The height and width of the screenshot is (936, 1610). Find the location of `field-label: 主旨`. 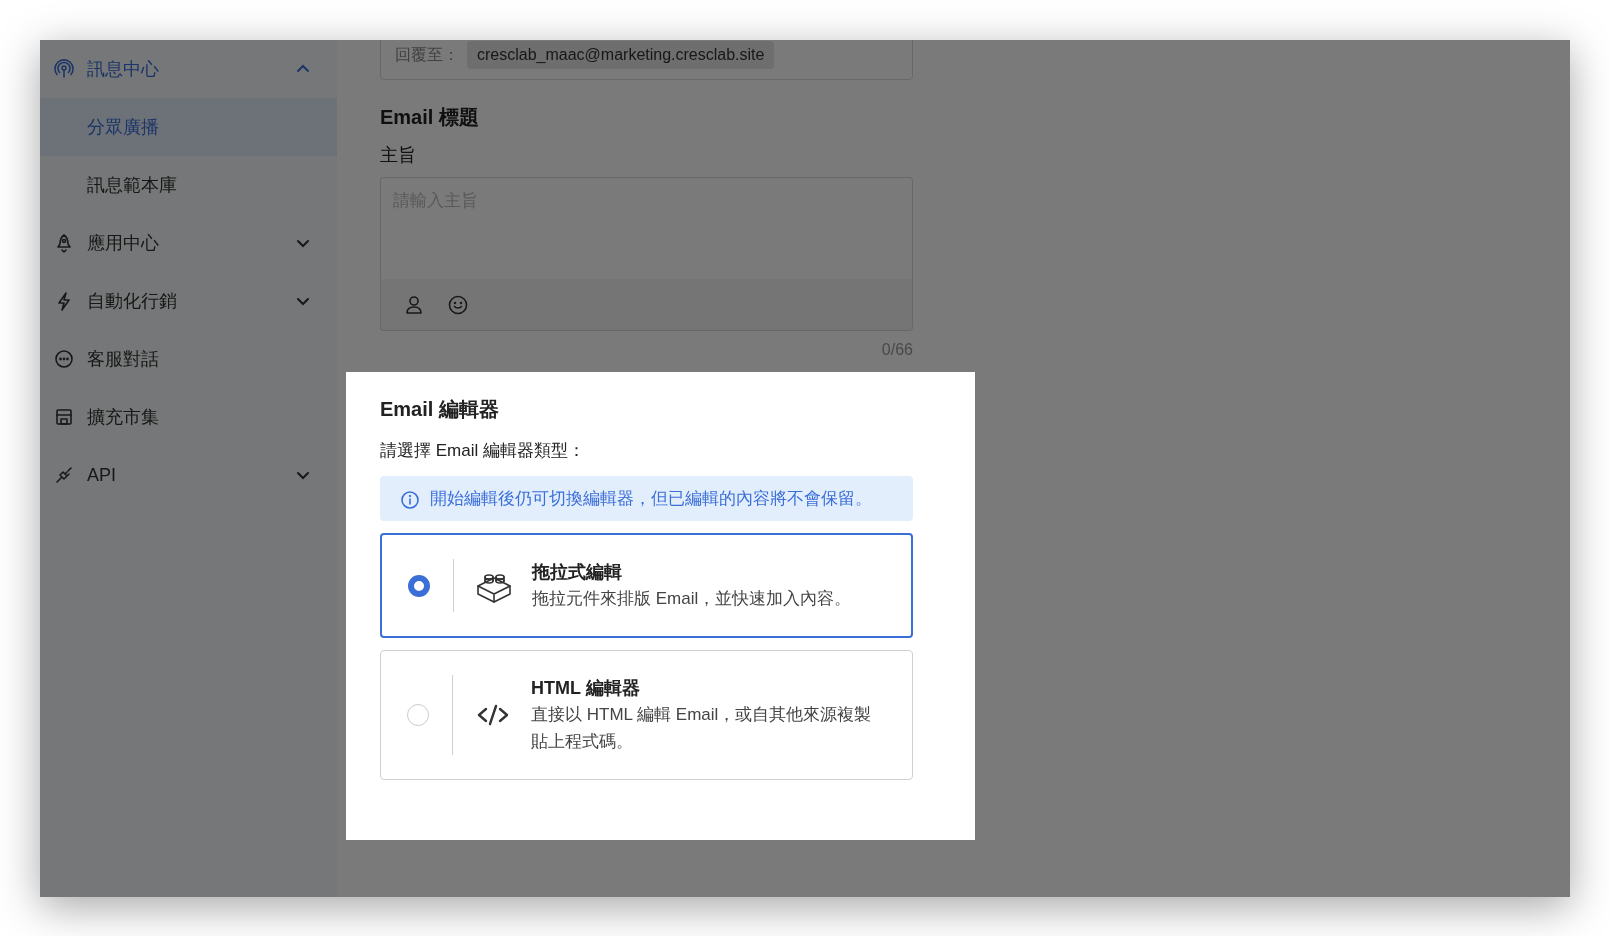

field-label: 主旨 is located at coordinates (398, 155).